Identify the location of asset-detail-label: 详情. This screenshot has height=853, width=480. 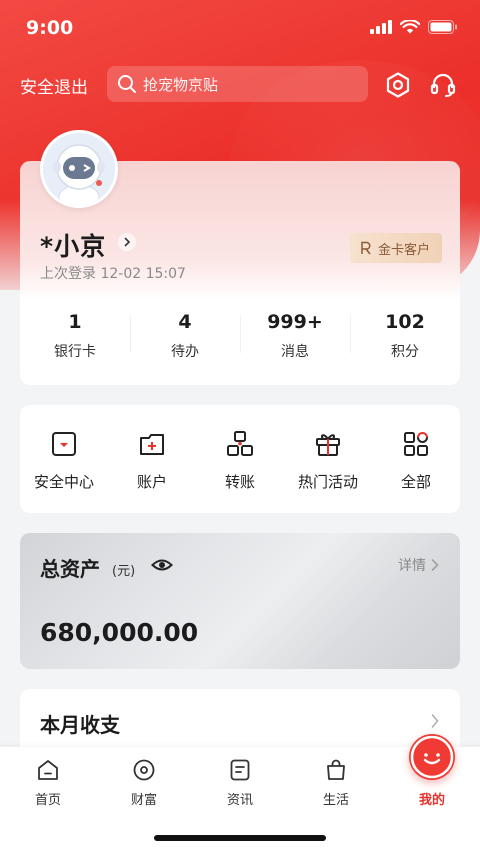
(412, 566).